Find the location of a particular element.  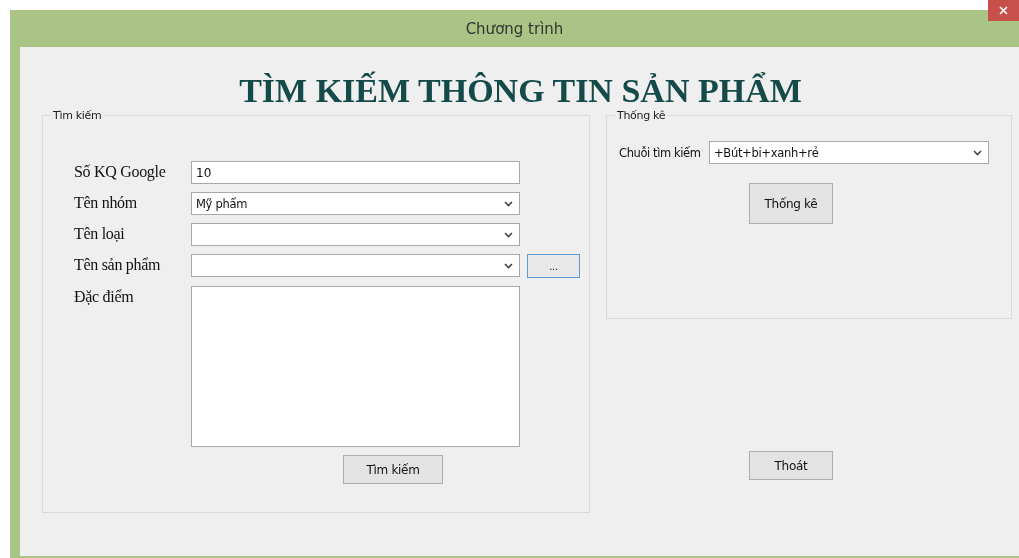

close-button is located at coordinates (1003, 10).